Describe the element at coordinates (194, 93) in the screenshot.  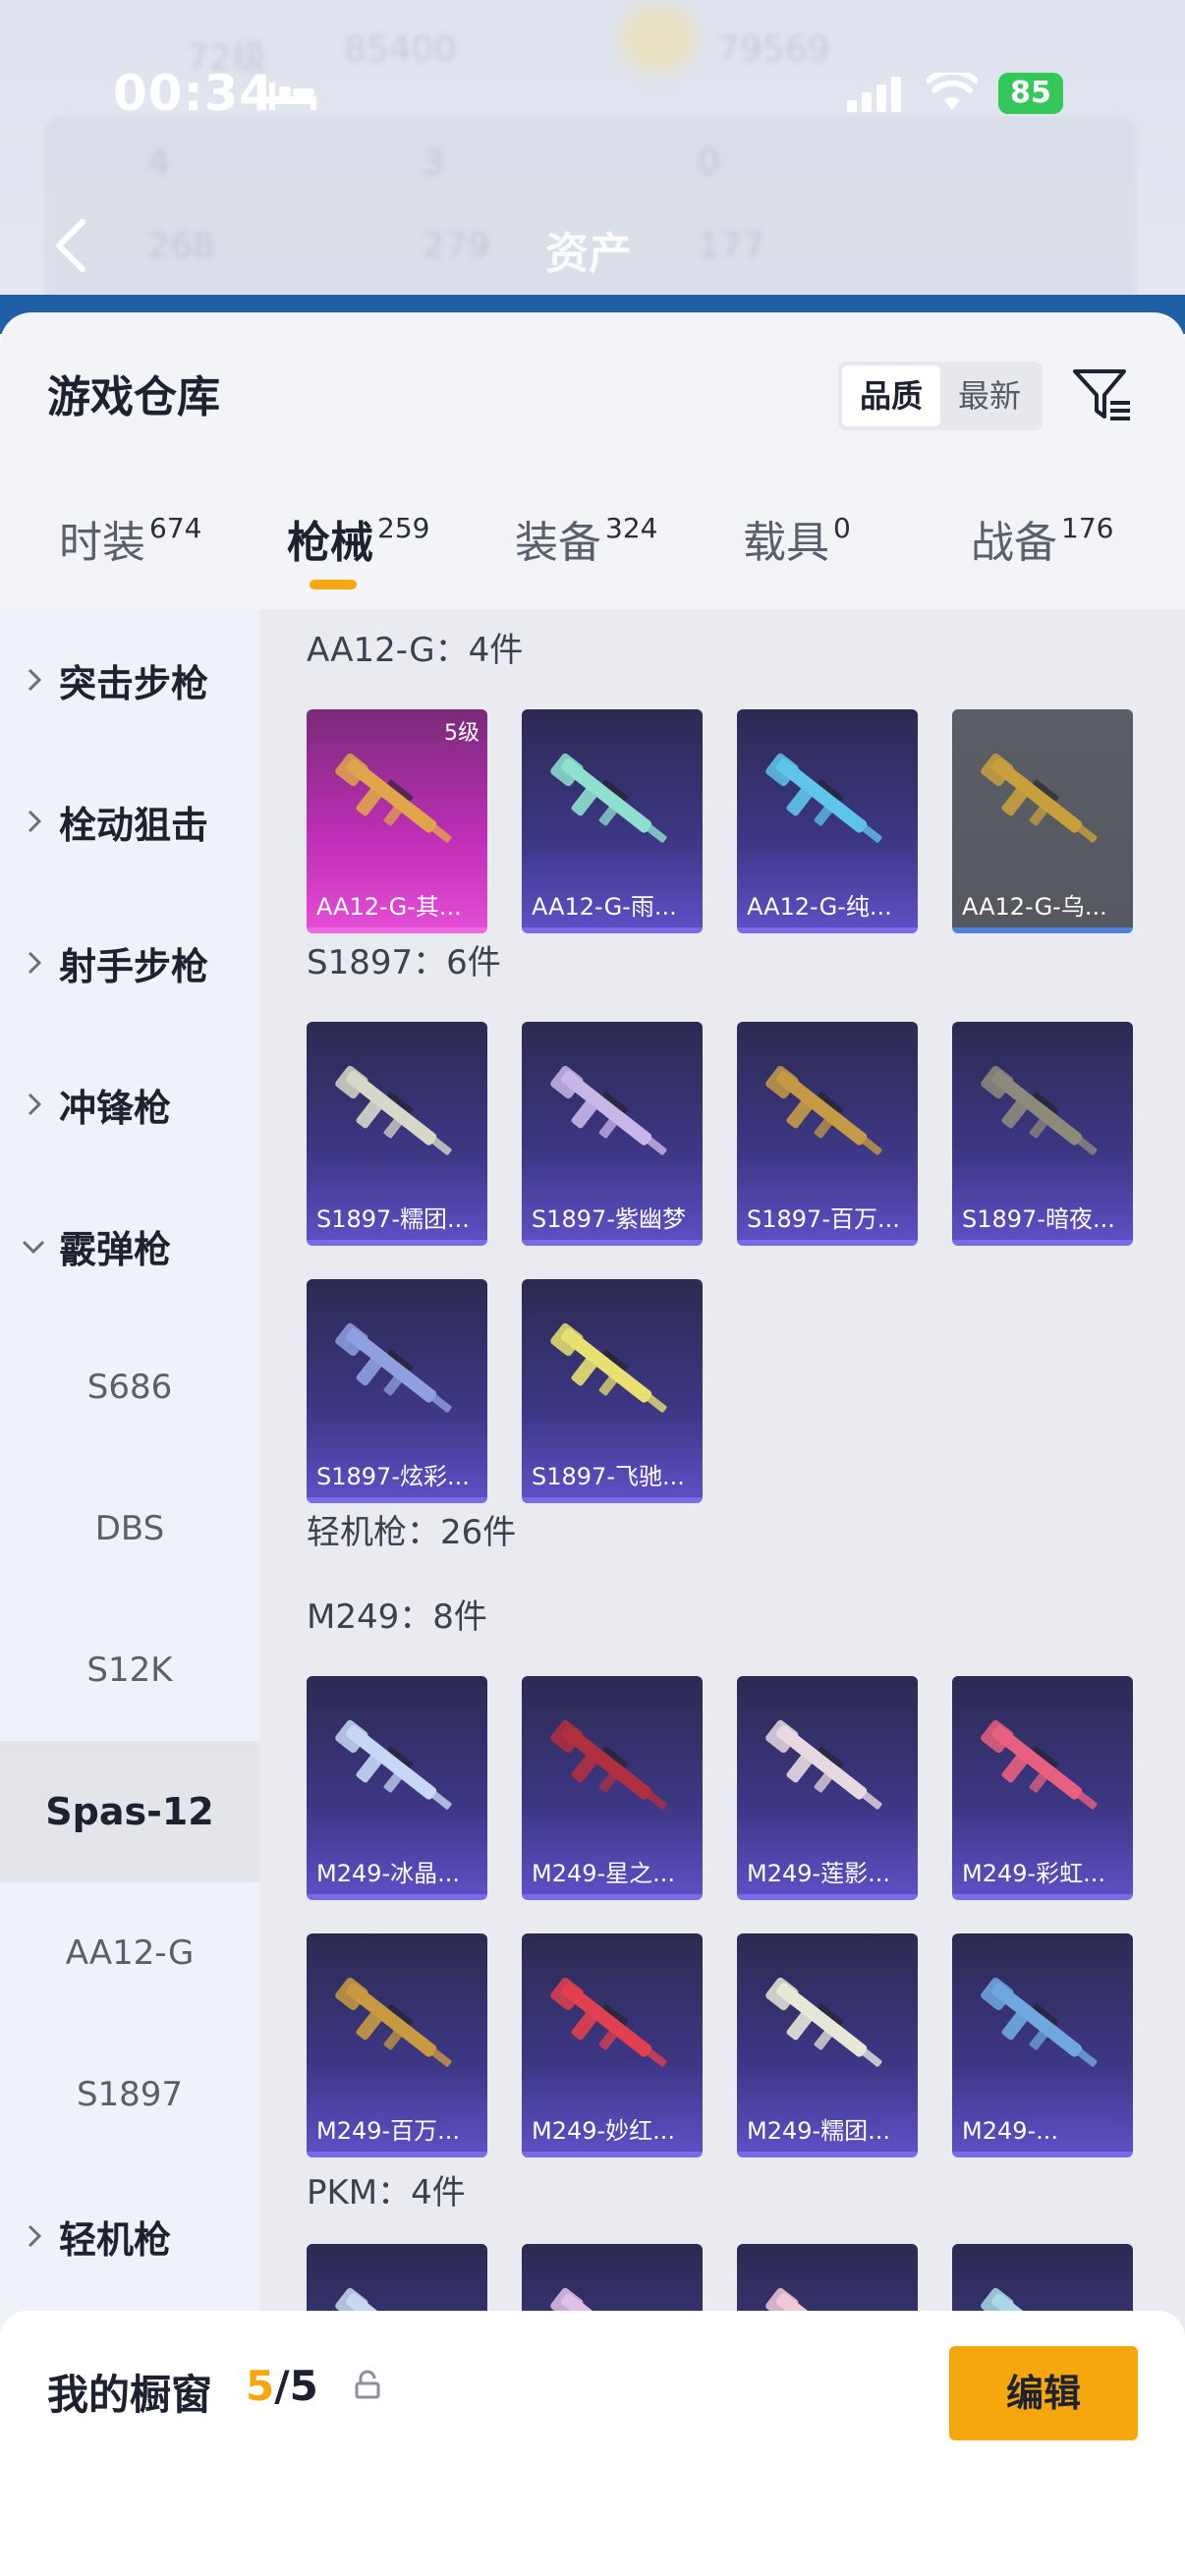
I see `clock: 00:34` at that location.